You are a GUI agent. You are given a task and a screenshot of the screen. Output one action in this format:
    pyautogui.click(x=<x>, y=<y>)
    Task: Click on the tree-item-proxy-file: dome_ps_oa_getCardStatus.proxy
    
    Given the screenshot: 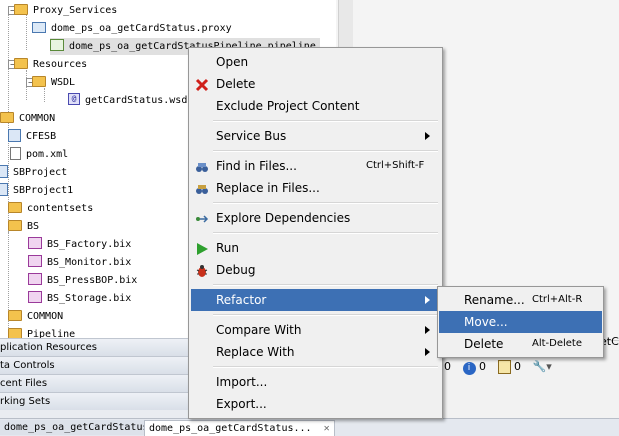 What is the action you would take?
    pyautogui.click(x=132, y=28)
    